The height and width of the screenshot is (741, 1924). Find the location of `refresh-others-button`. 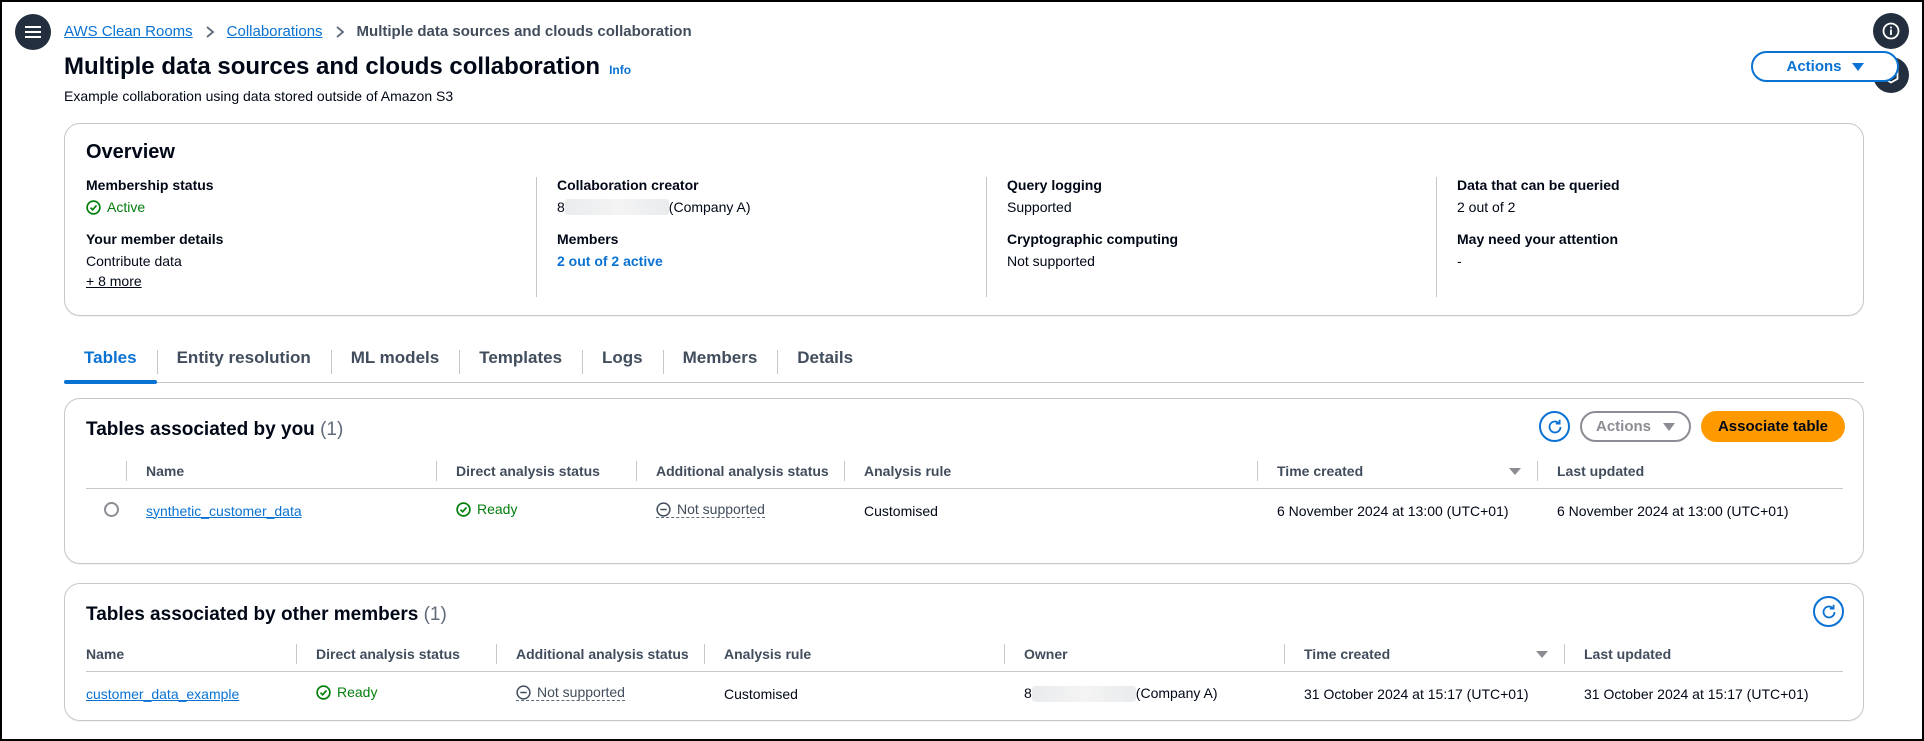

refresh-others-button is located at coordinates (1828, 611).